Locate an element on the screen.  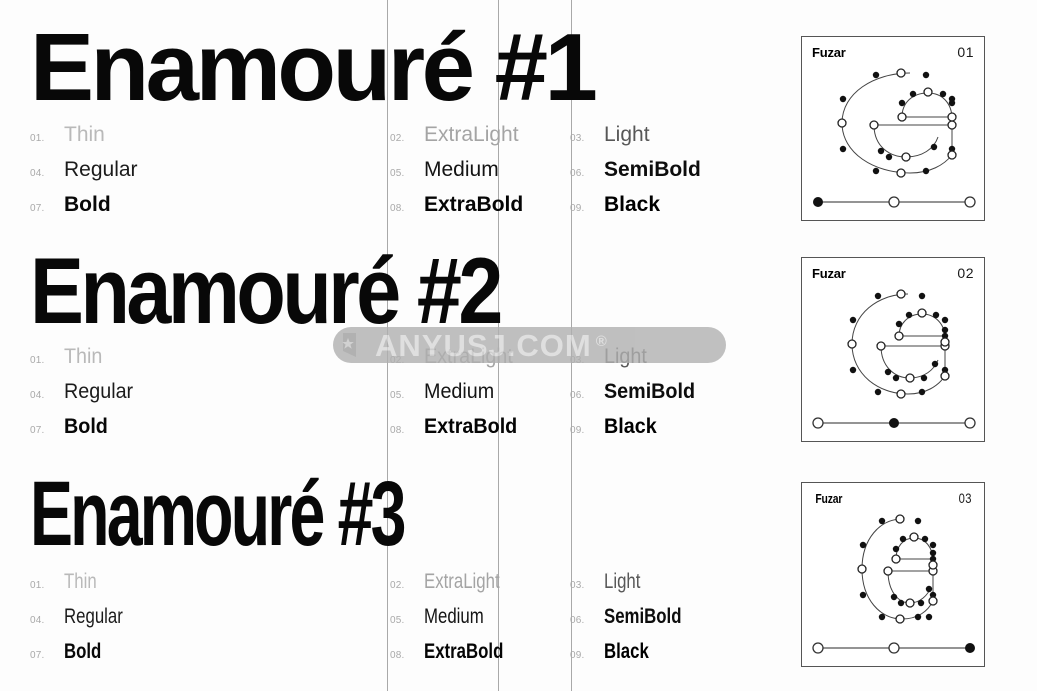
weight-number: 04. is located at coordinates (37, 620).